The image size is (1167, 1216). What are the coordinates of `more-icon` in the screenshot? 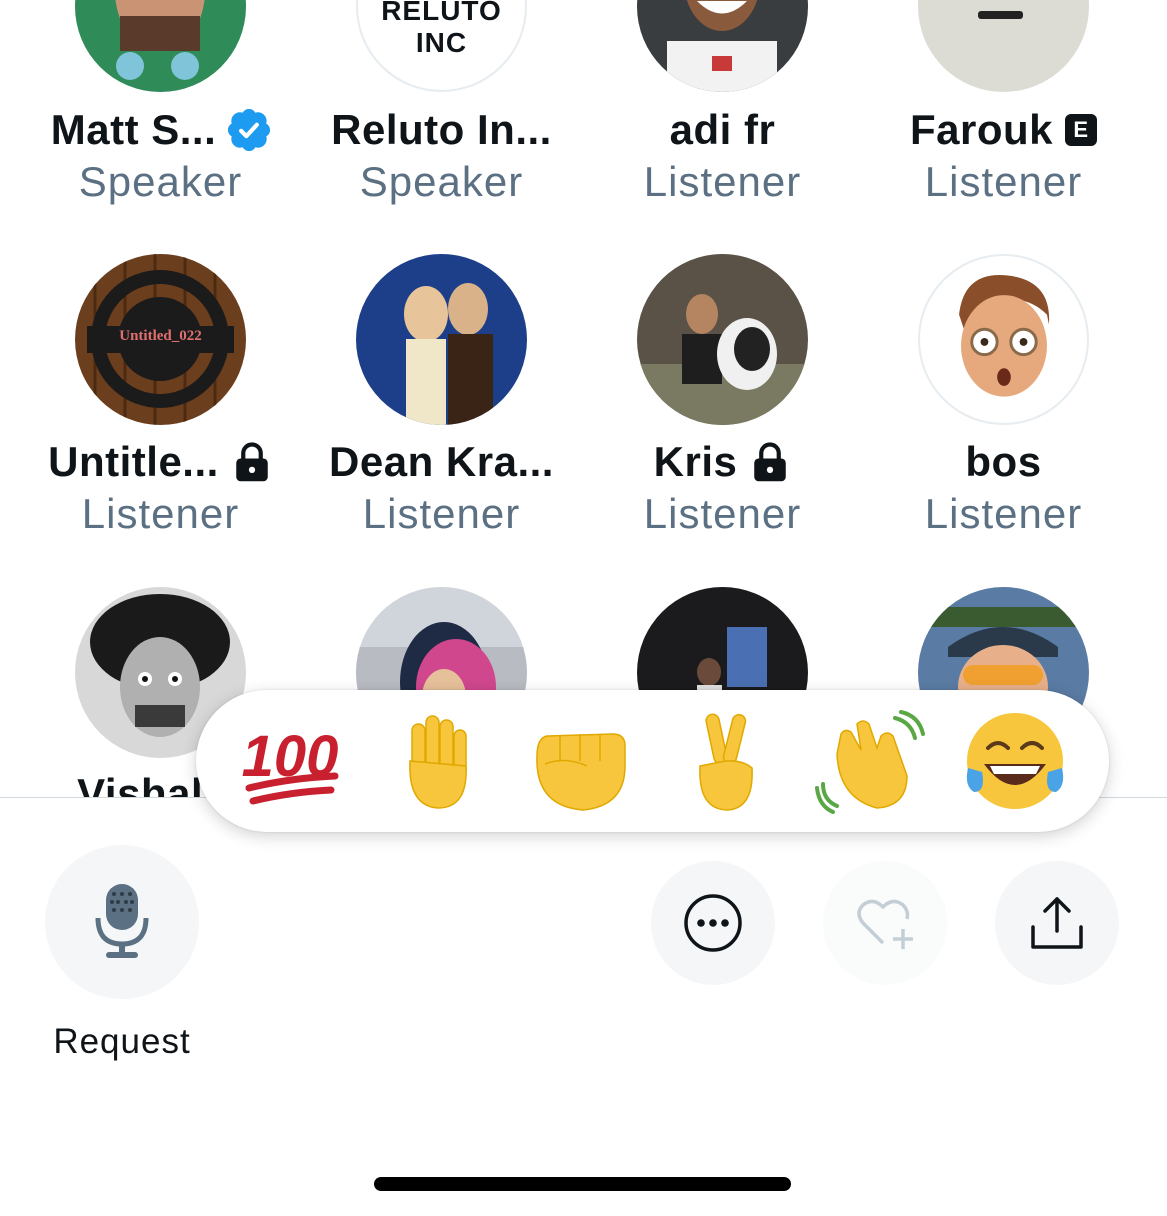 It's located at (713, 923).